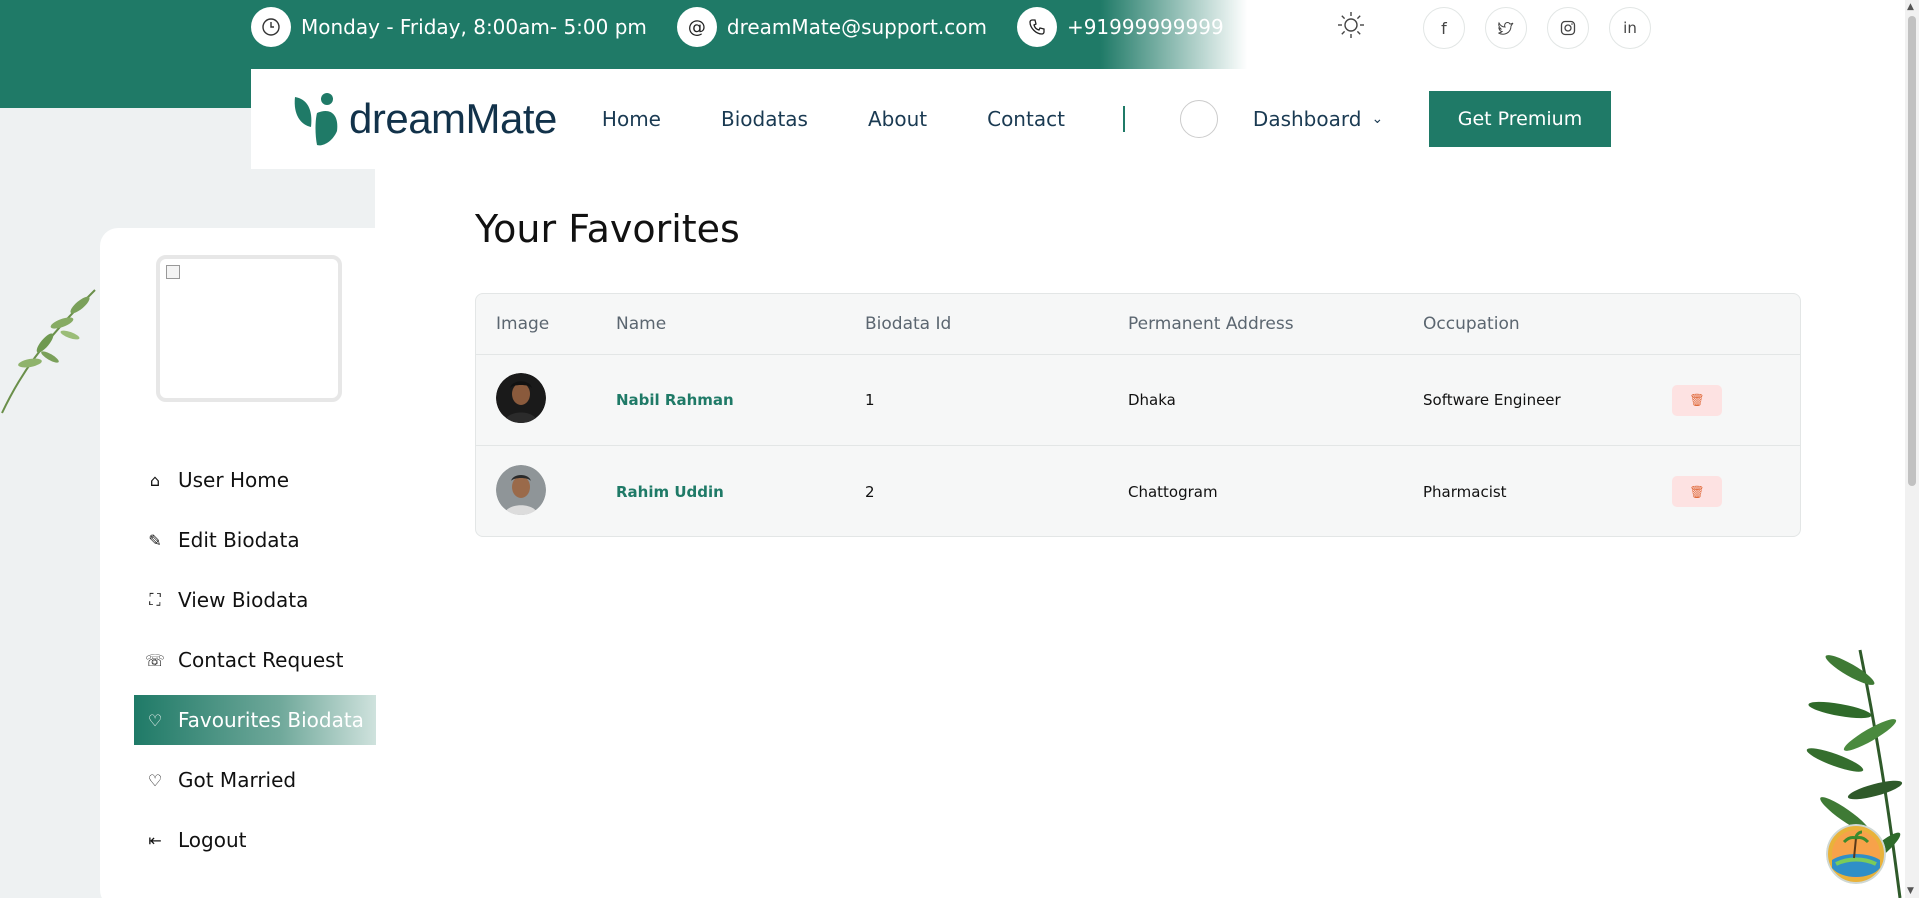 The image size is (1919, 898). What do you see at coordinates (154, 660) in the screenshot?
I see `phone-call-icon: ☏` at bounding box center [154, 660].